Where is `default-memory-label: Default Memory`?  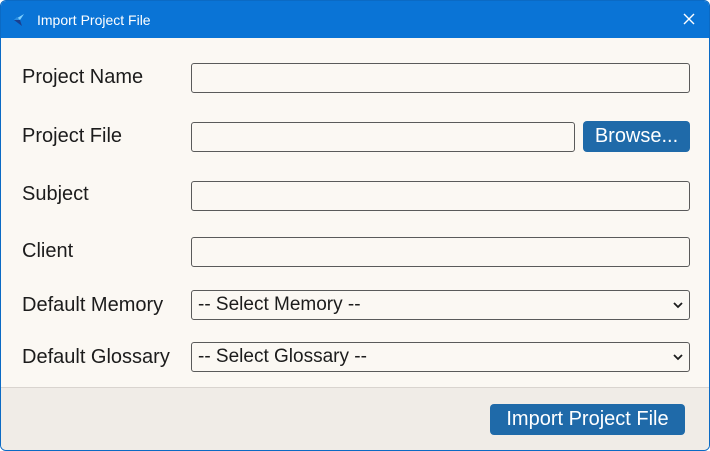
default-memory-label: Default Memory is located at coordinates (93, 305).